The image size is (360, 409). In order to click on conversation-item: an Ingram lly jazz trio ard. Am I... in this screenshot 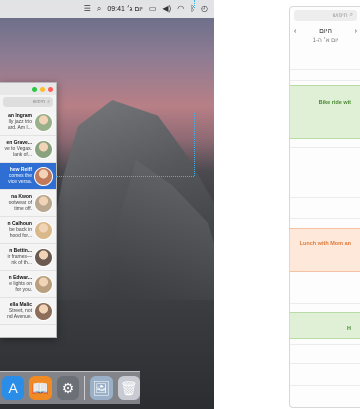, I will do `click(28, 122)`.